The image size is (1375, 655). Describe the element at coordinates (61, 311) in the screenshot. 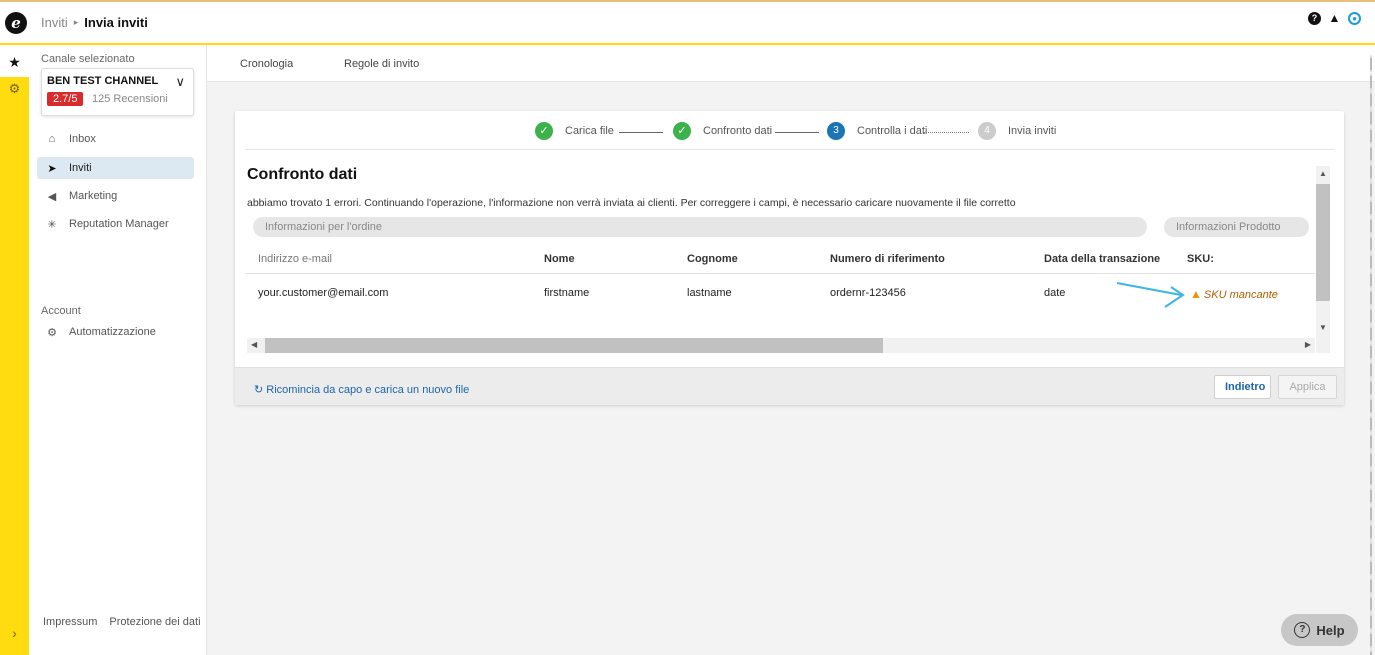

I see `account-section-label: Account` at that location.